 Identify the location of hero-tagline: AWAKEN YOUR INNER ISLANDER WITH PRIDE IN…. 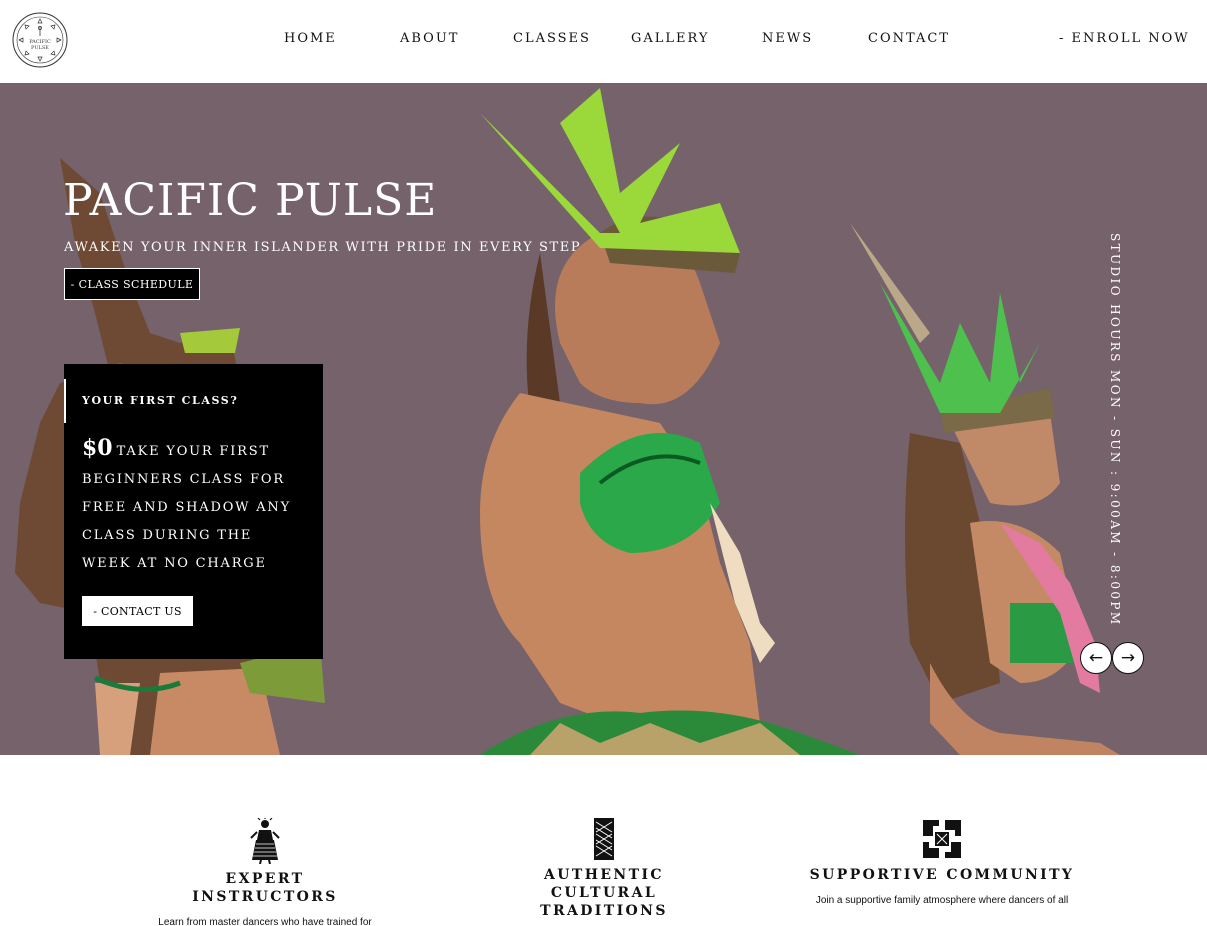
(323, 247).